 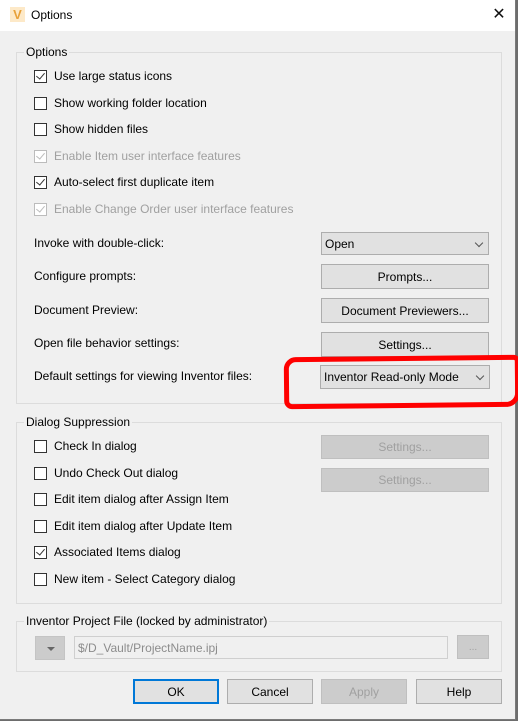 What do you see at coordinates (459, 691) in the screenshot?
I see `help-button: Help` at bounding box center [459, 691].